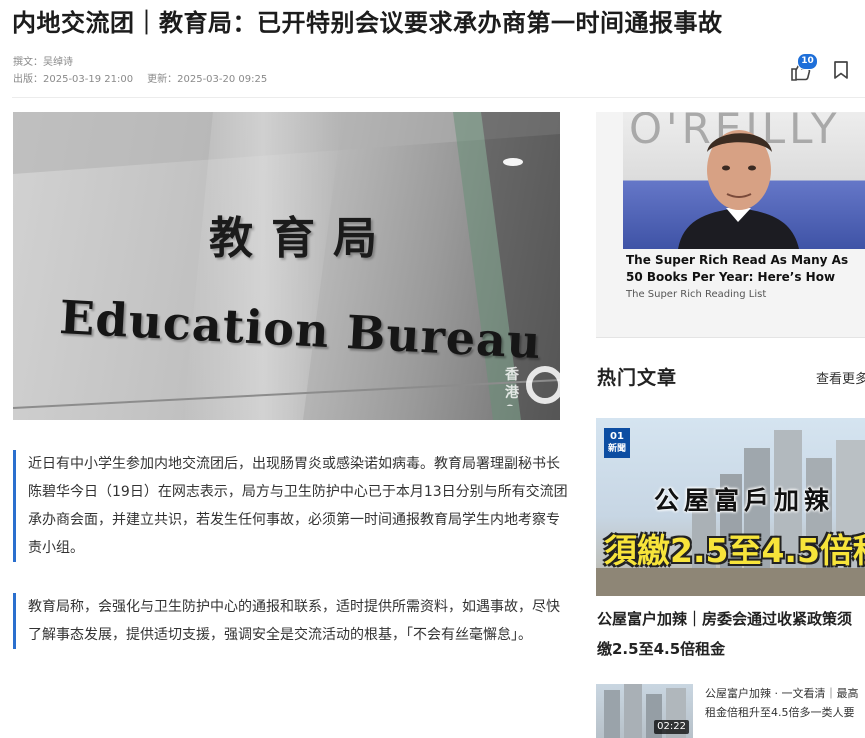 The height and width of the screenshot is (738, 865). I want to click on article-author: 撰文：吴绰诗, so click(43, 62).